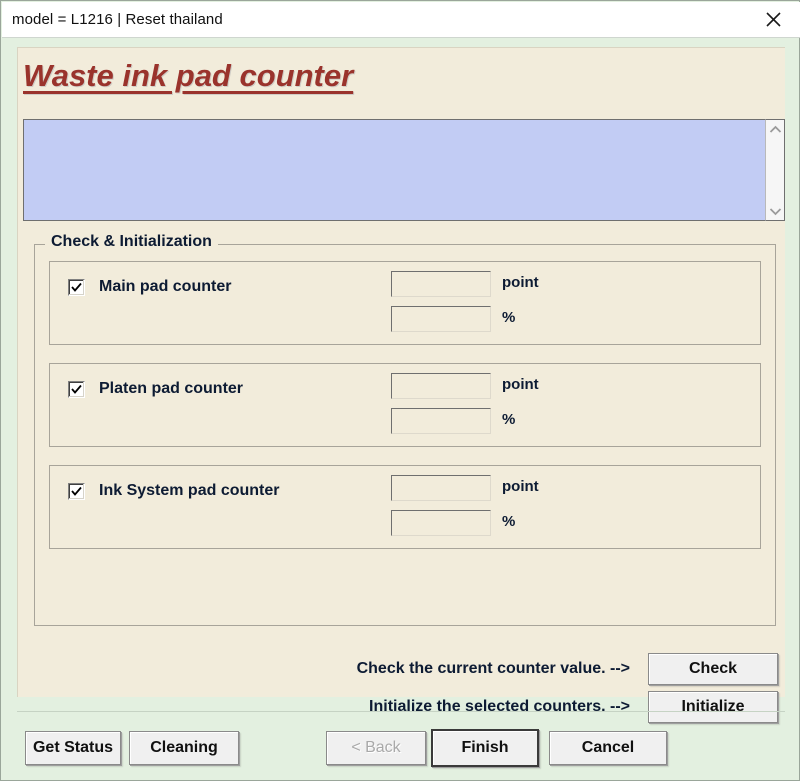 The width and height of the screenshot is (800, 781). Describe the element at coordinates (405, 405) in the screenshot. I see `counter-panel-platen: Platen pad counter point %` at that location.